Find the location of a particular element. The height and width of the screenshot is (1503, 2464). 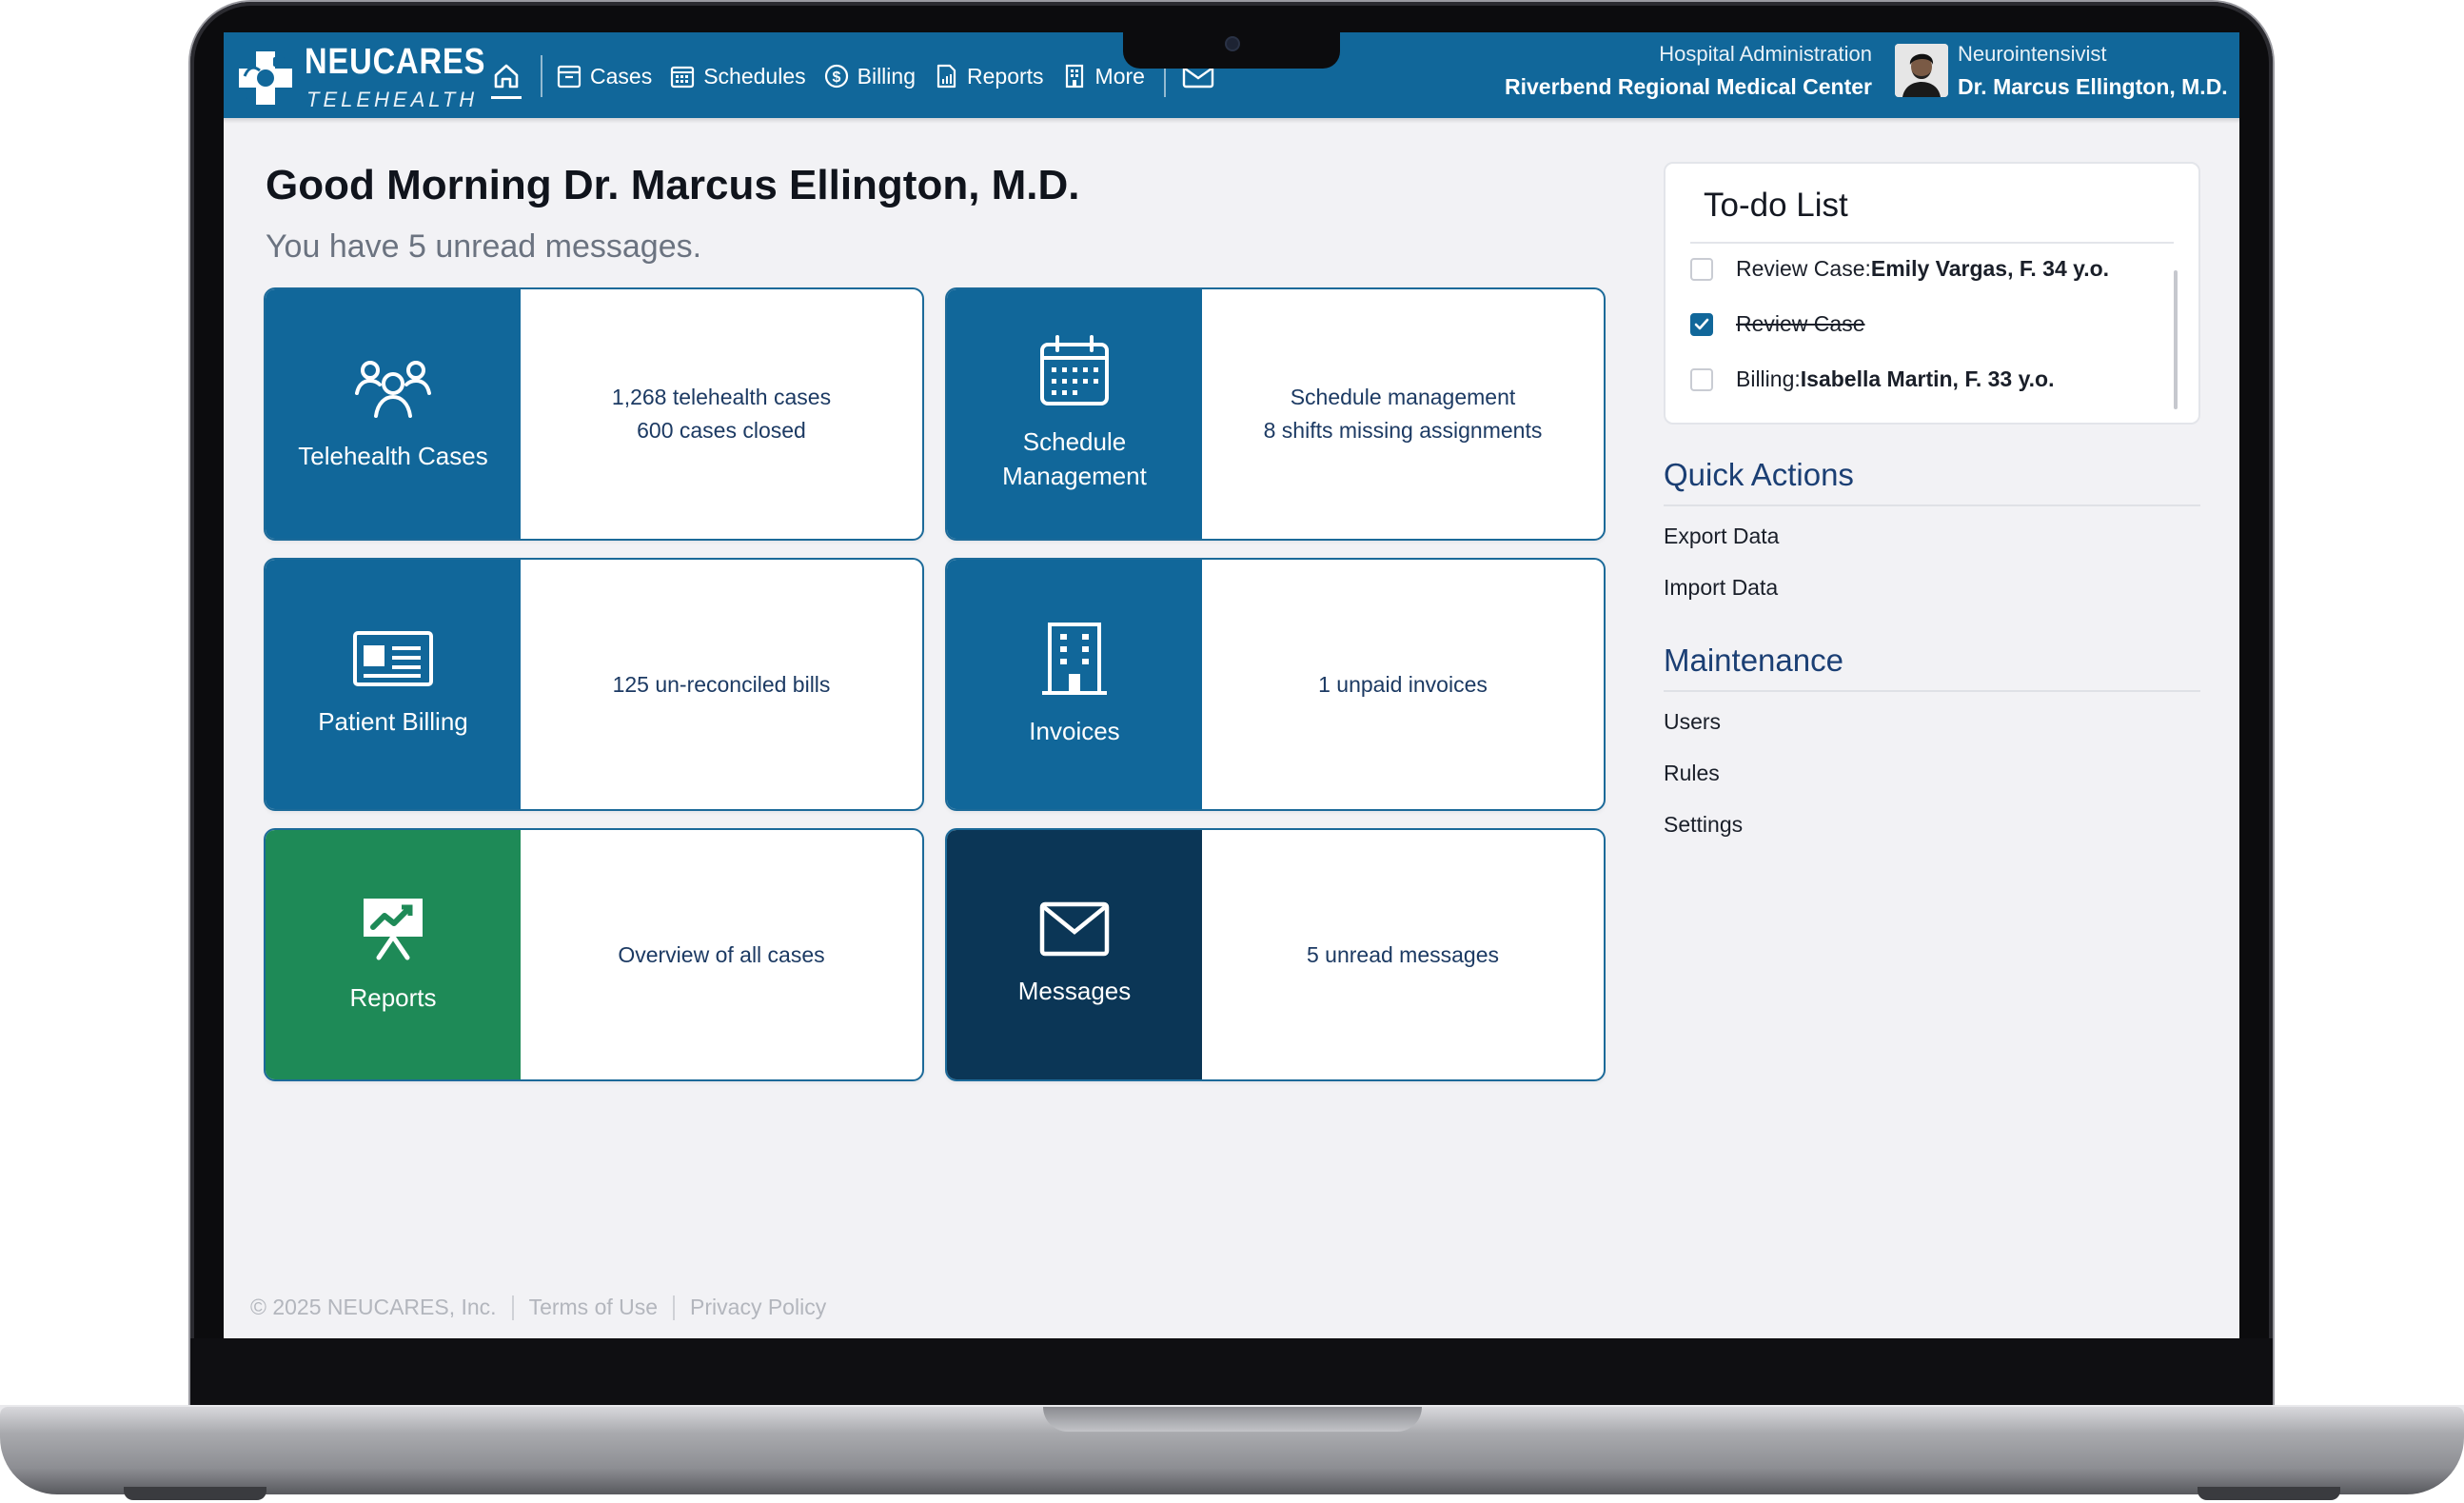

card-invoices: Invoices 1 unpaid invoices is located at coordinates (1275, 684).